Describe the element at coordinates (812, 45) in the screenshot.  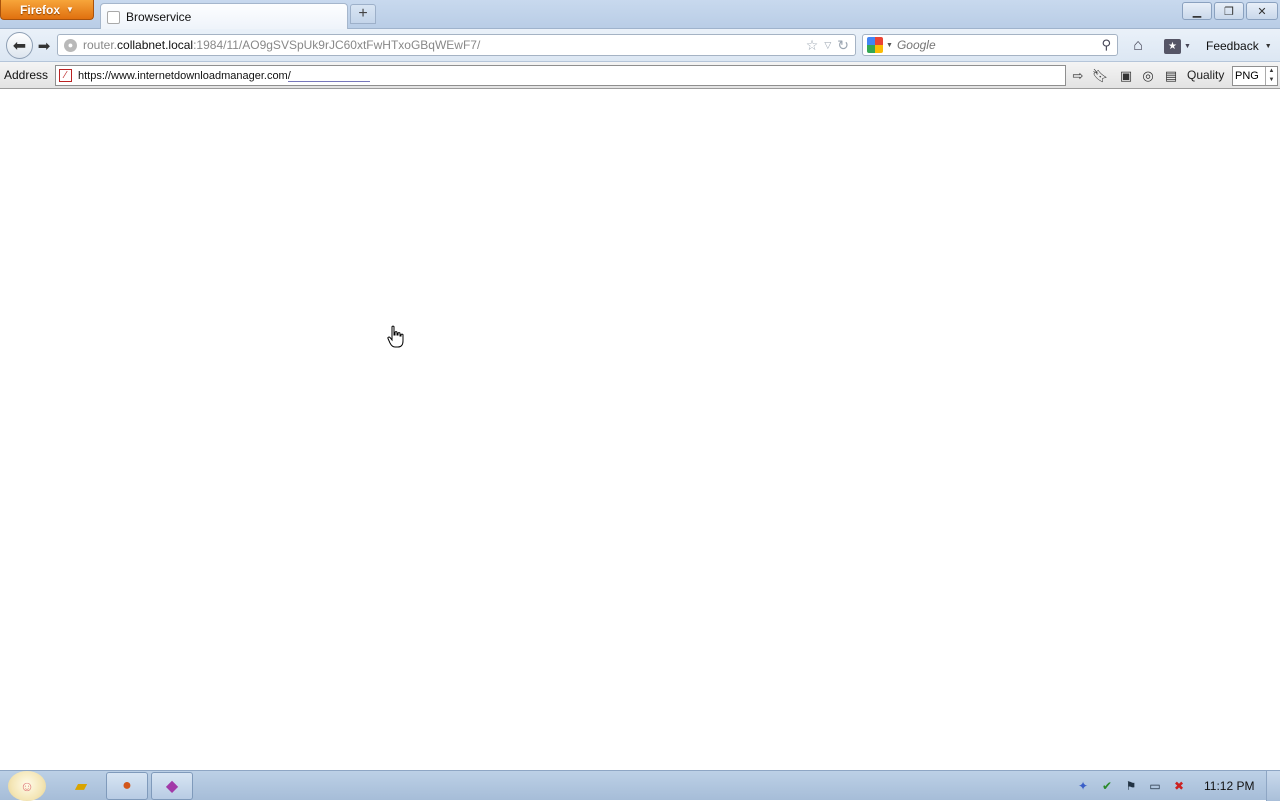
I see `star-icon: ☆` at that location.